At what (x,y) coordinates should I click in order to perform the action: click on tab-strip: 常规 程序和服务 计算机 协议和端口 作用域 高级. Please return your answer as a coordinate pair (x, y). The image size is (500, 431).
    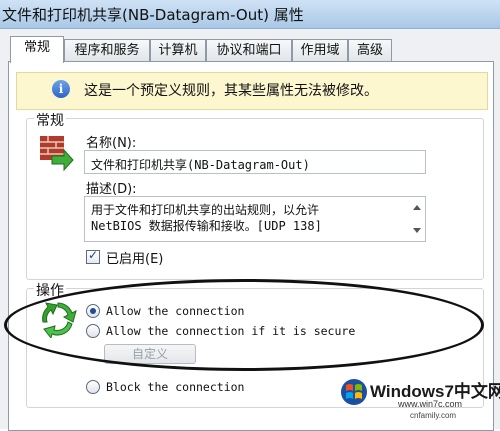
    Looking at the image, I should click on (250, 49).